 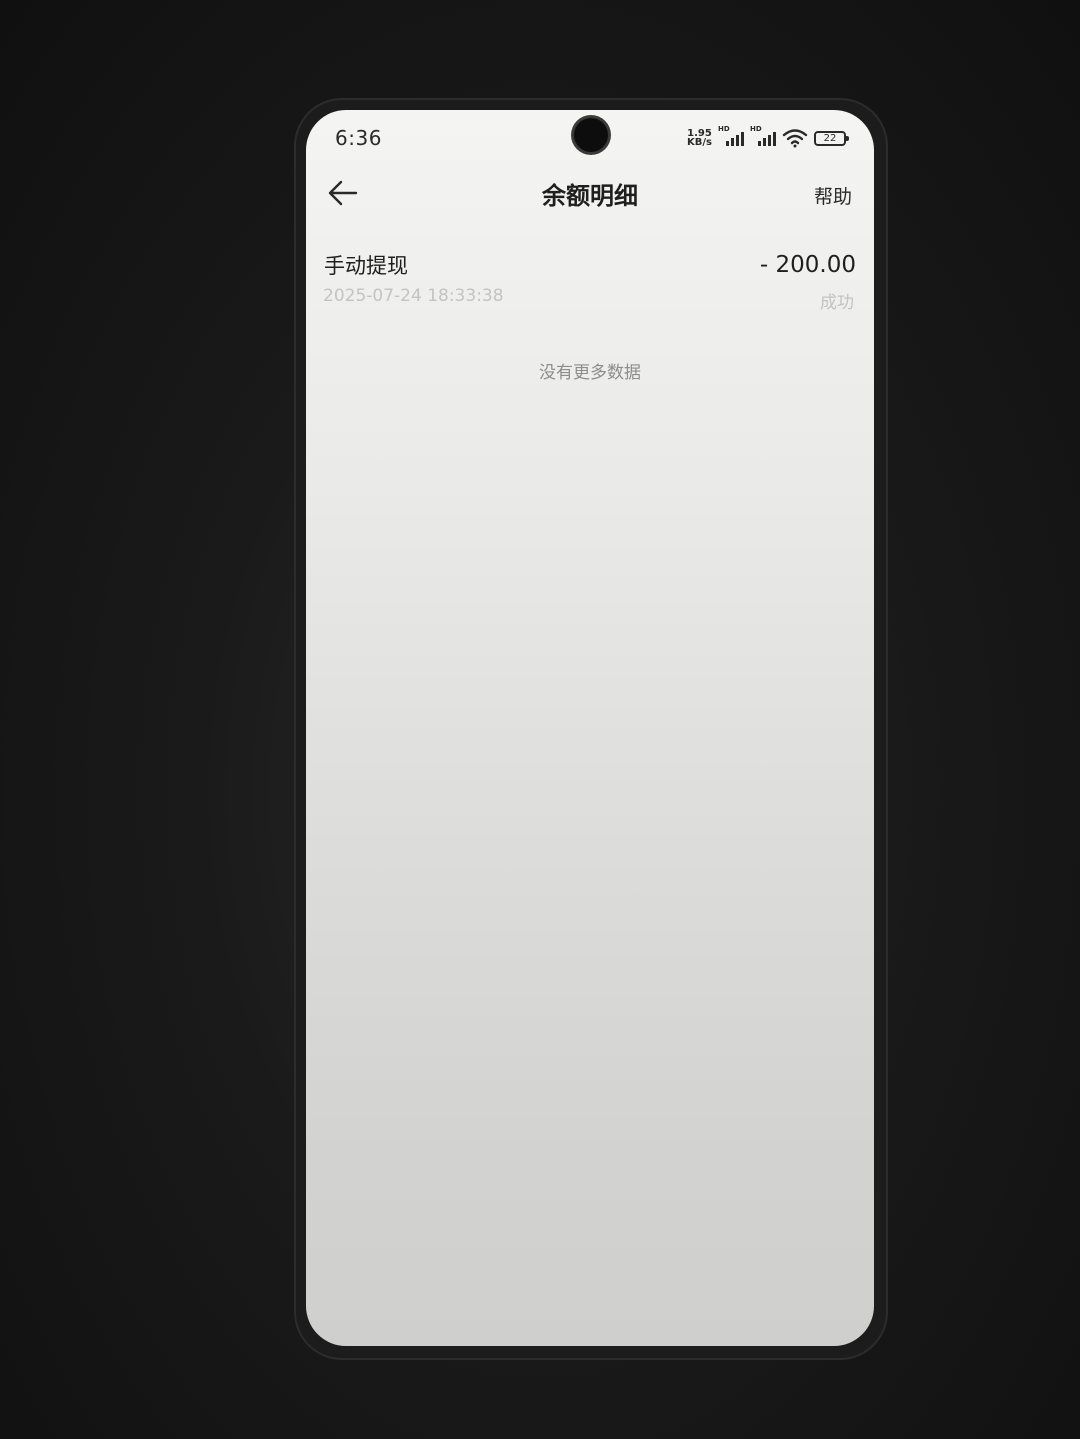 What do you see at coordinates (807, 265) in the screenshot?
I see `record-amount: - 200.00` at bounding box center [807, 265].